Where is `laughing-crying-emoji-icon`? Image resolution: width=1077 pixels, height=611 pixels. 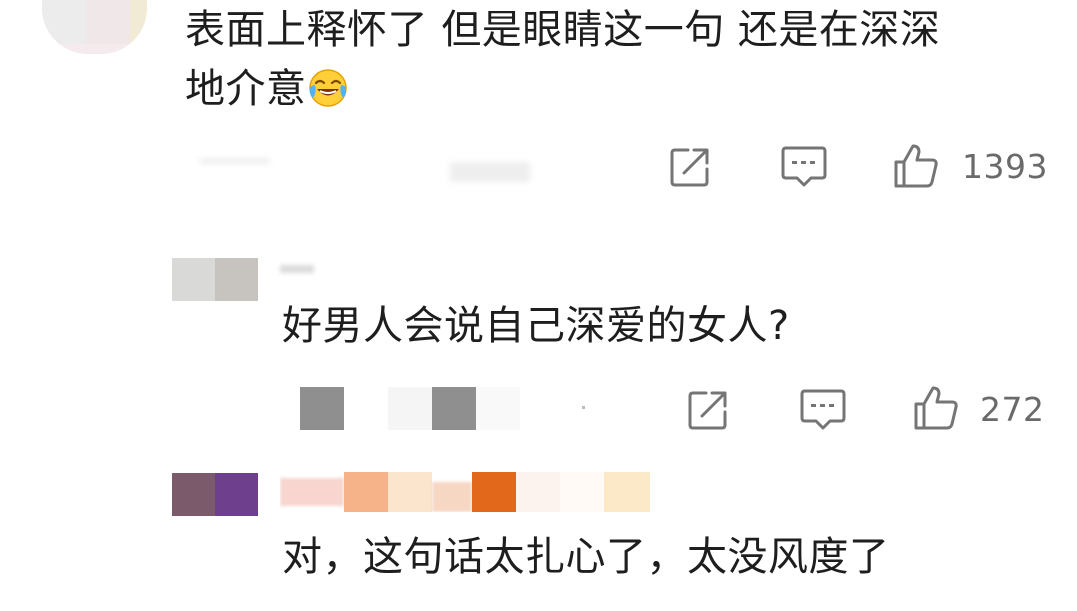
laughing-crying-emoji-icon is located at coordinates (327, 88).